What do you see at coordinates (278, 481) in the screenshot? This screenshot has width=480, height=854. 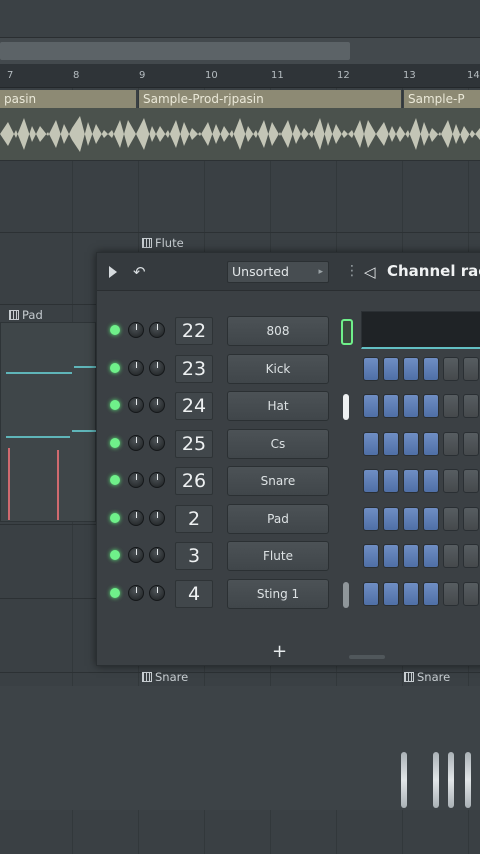 I see `channel-name-button: Snare` at bounding box center [278, 481].